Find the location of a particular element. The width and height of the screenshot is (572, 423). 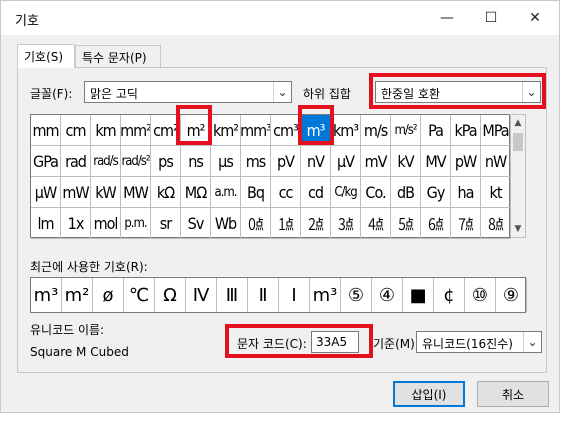

symbol-cell: kPa is located at coordinates (466, 130).